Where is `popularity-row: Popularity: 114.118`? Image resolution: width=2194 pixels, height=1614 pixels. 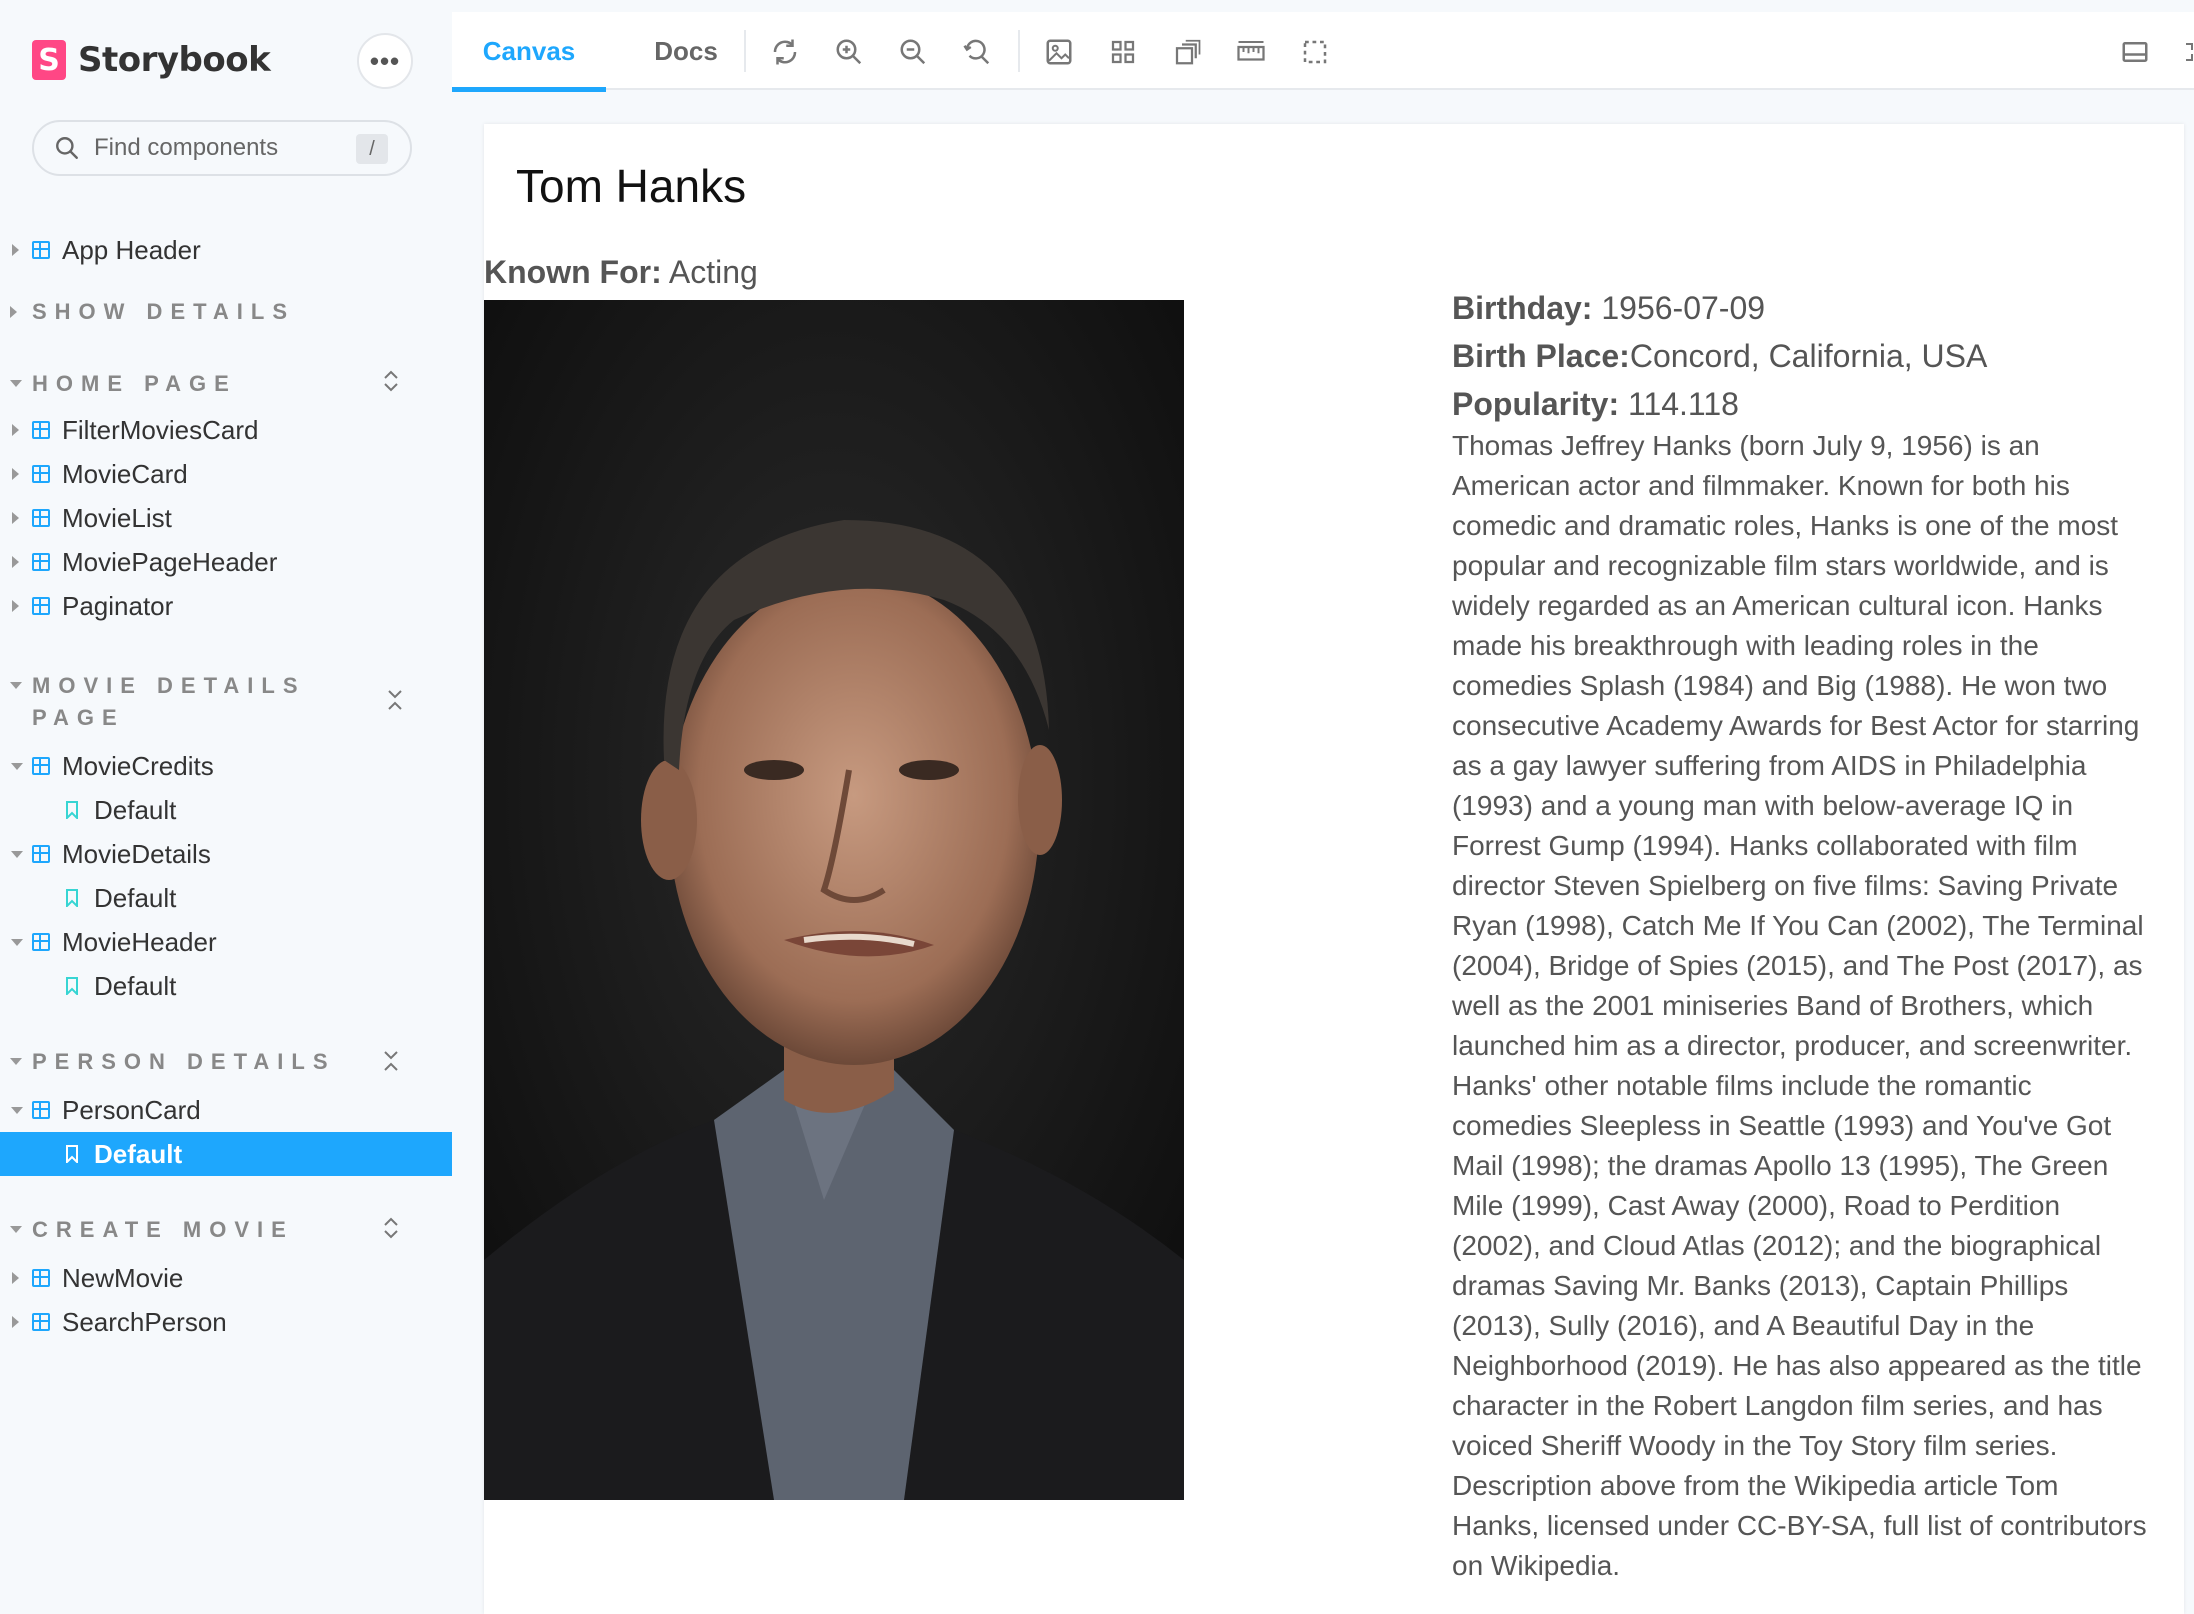 popularity-row: Popularity: 114.118 is located at coordinates (1802, 404).